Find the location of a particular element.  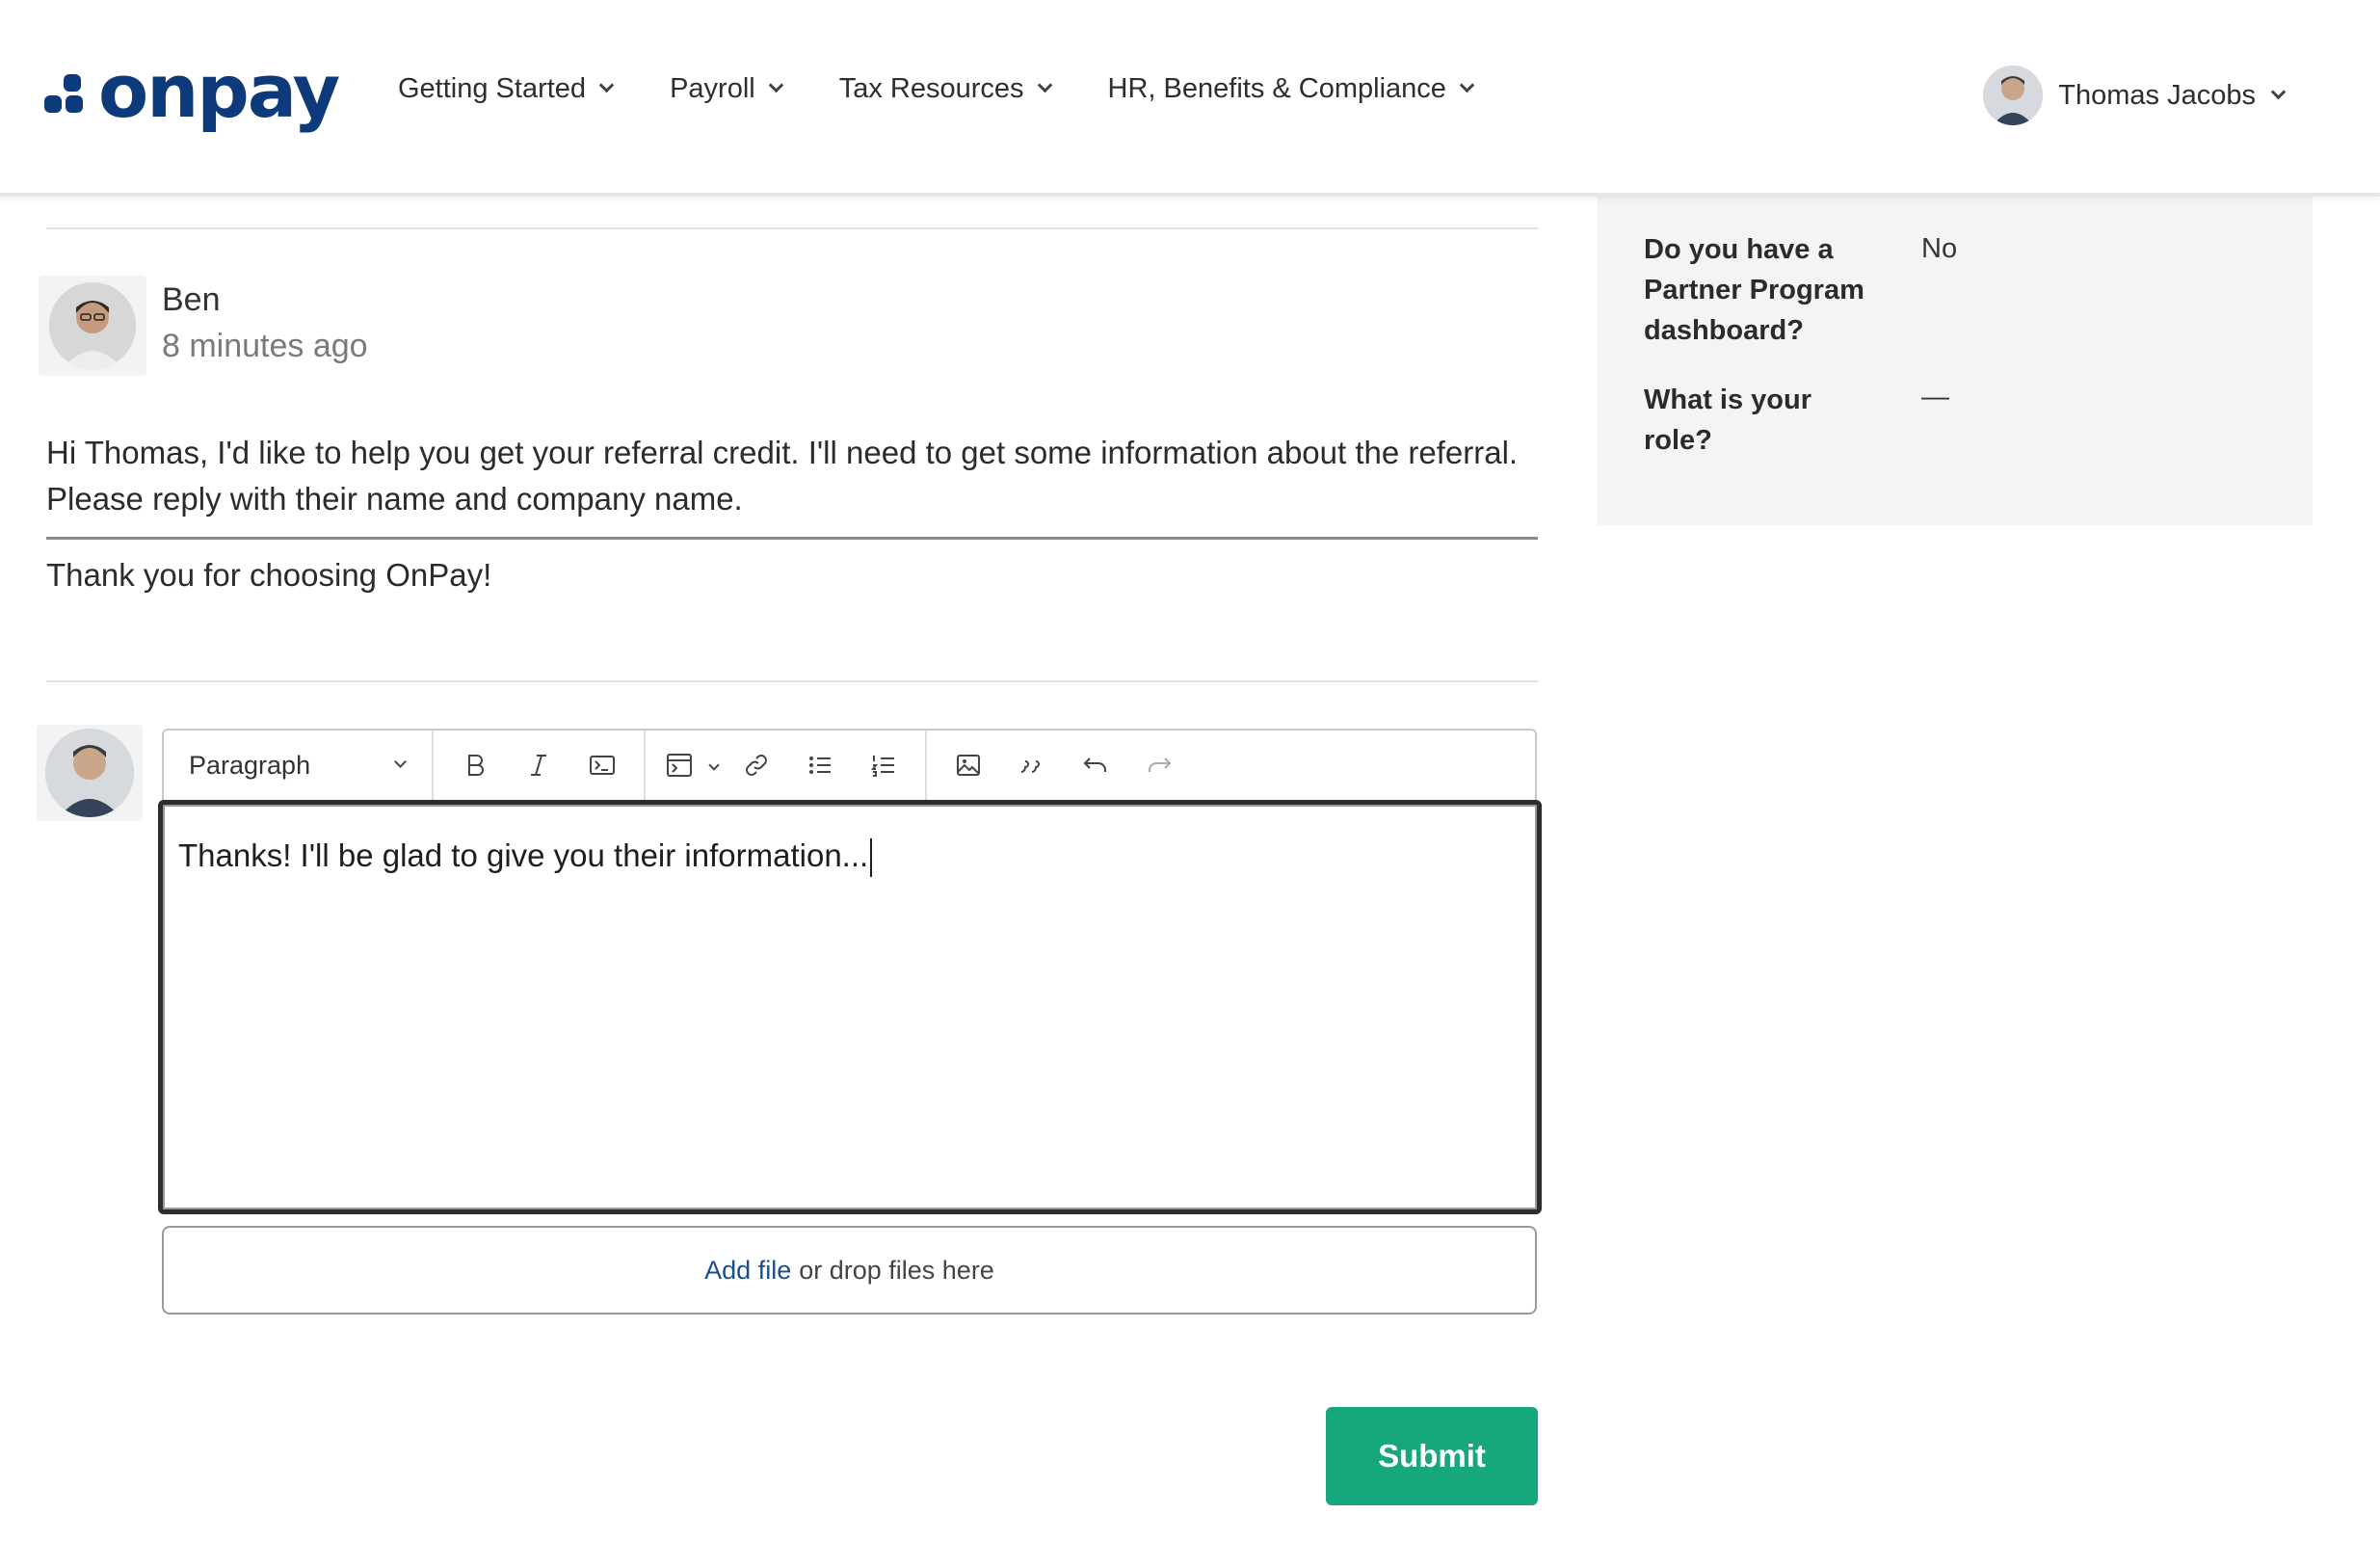

numbered-list-icon is located at coordinates (884, 765).